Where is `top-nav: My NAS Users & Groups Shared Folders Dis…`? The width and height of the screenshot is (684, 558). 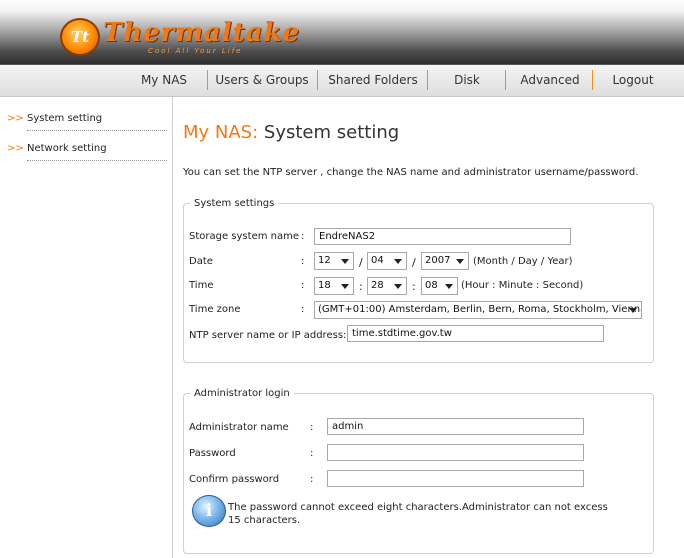
top-nav: My NAS Users & Groups Shared Folders Dis… is located at coordinates (342, 81).